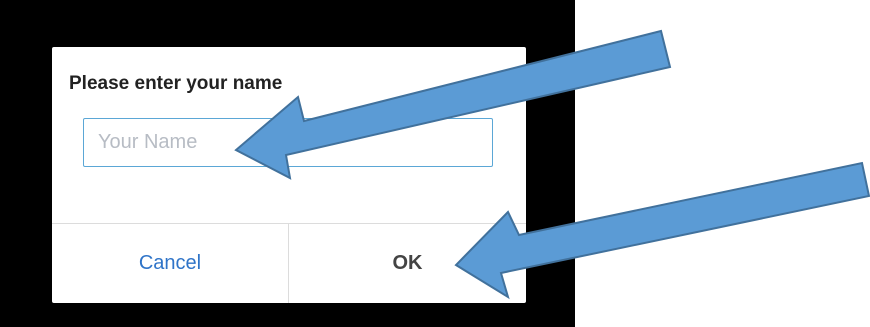 The height and width of the screenshot is (327, 870). I want to click on ok-button: OK, so click(407, 263).